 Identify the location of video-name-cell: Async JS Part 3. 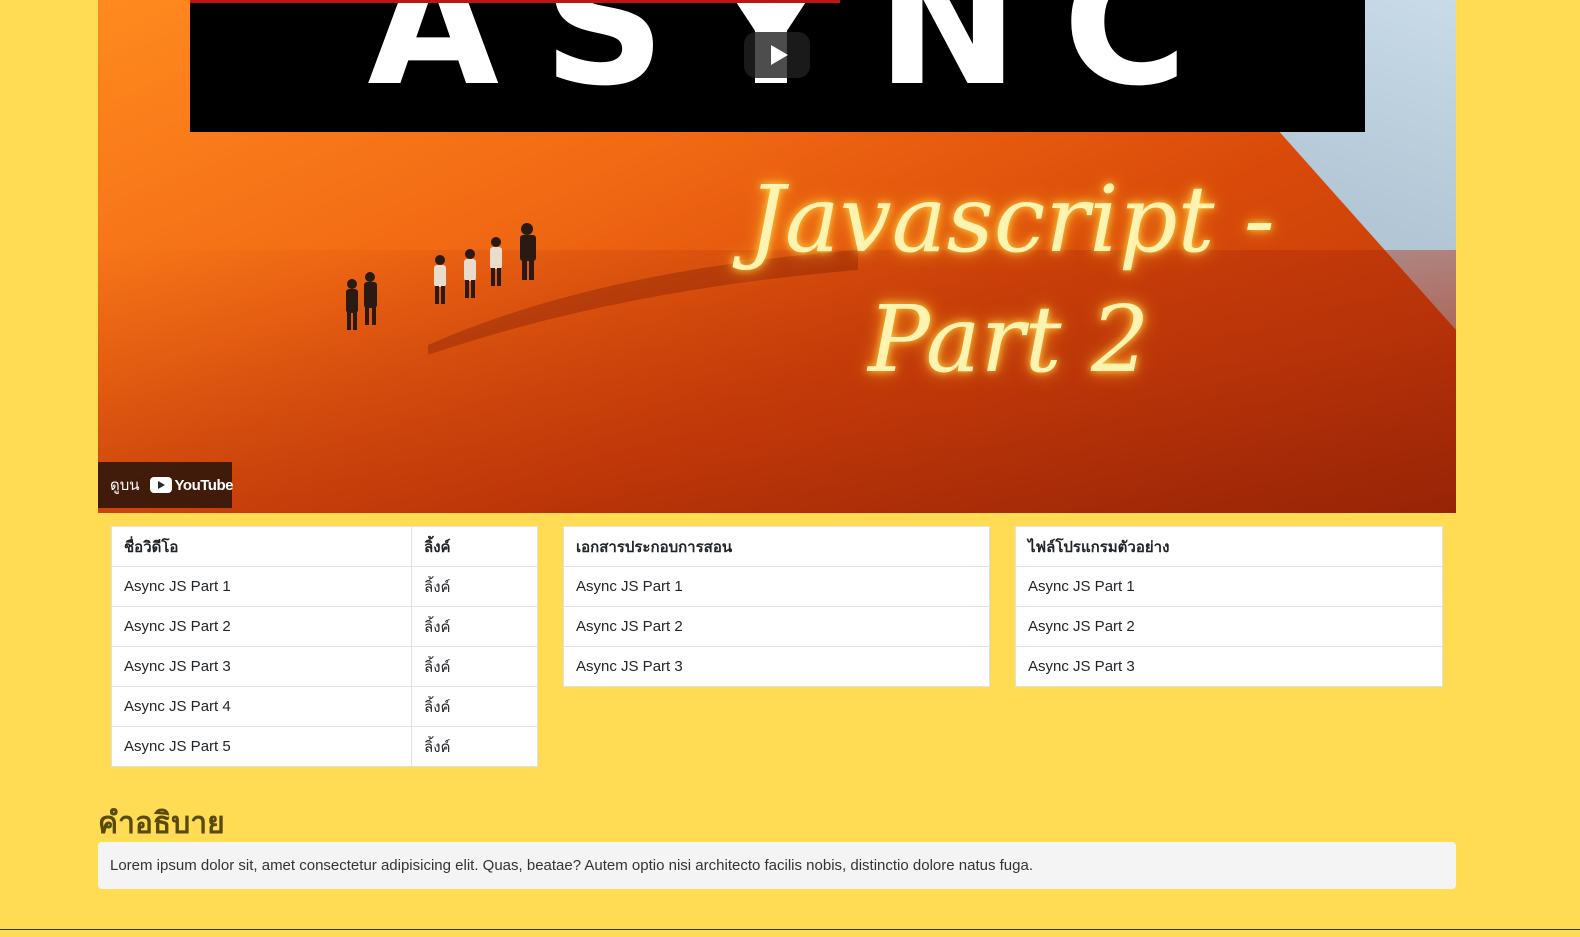
(261, 666).